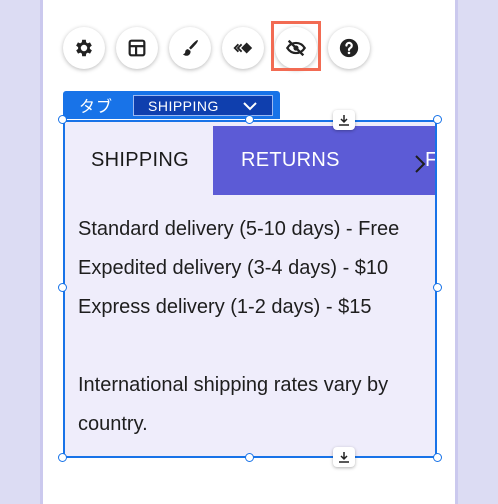 Image resolution: width=498 pixels, height=504 pixels. What do you see at coordinates (233, 385) in the screenshot?
I see `content-note-line: International shipping rates vary by` at bounding box center [233, 385].